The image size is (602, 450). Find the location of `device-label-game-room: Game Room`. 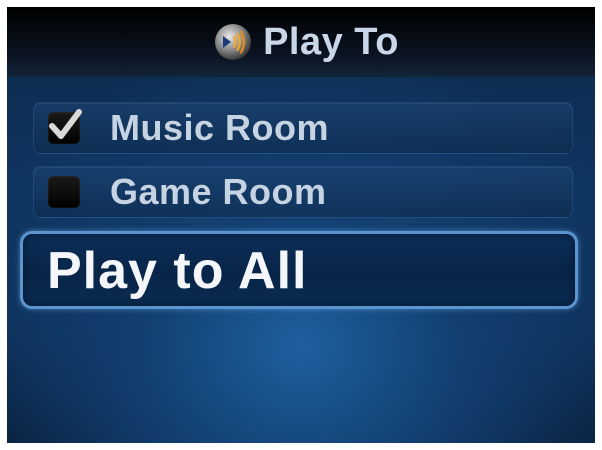

device-label-game-room: Game Room is located at coordinates (218, 191).